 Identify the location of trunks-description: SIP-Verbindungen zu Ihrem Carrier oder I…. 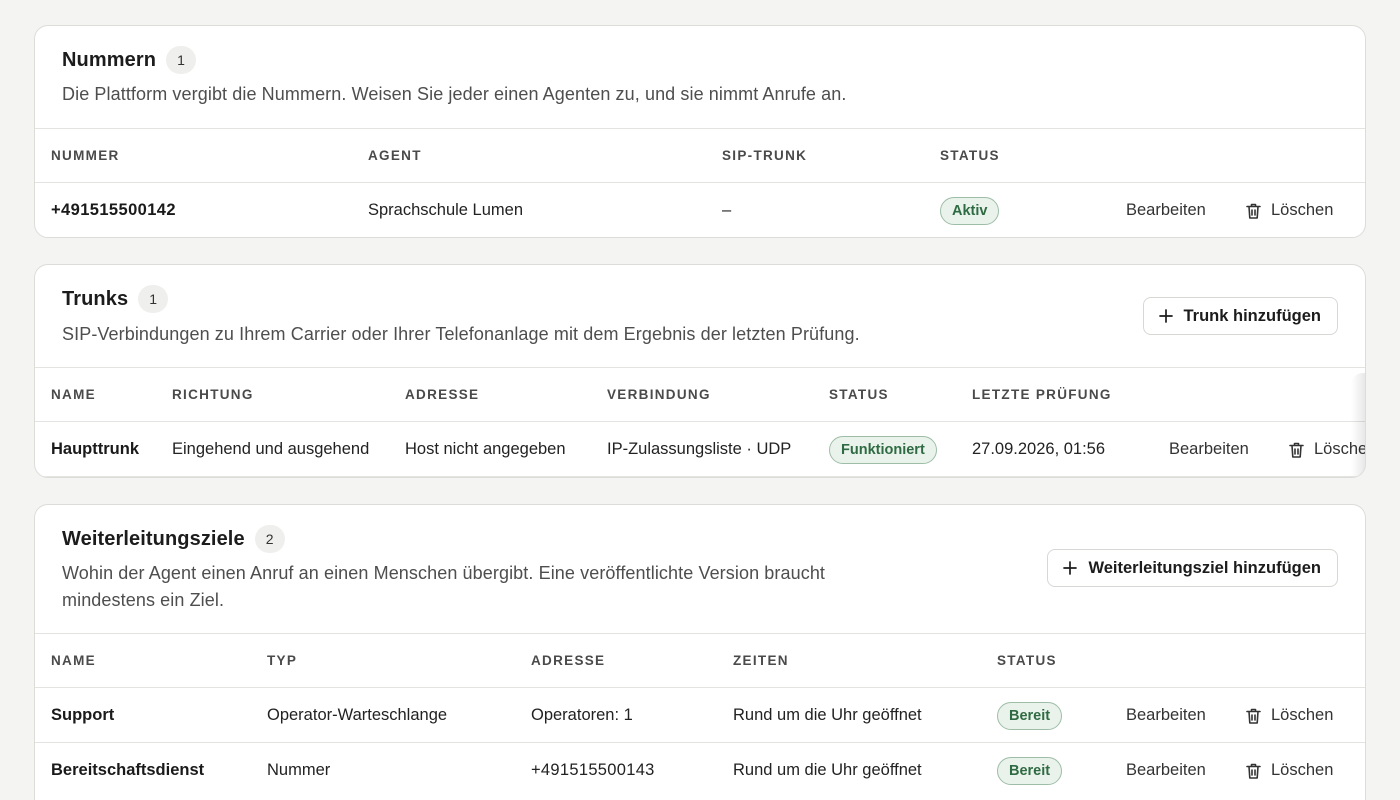
(461, 334).